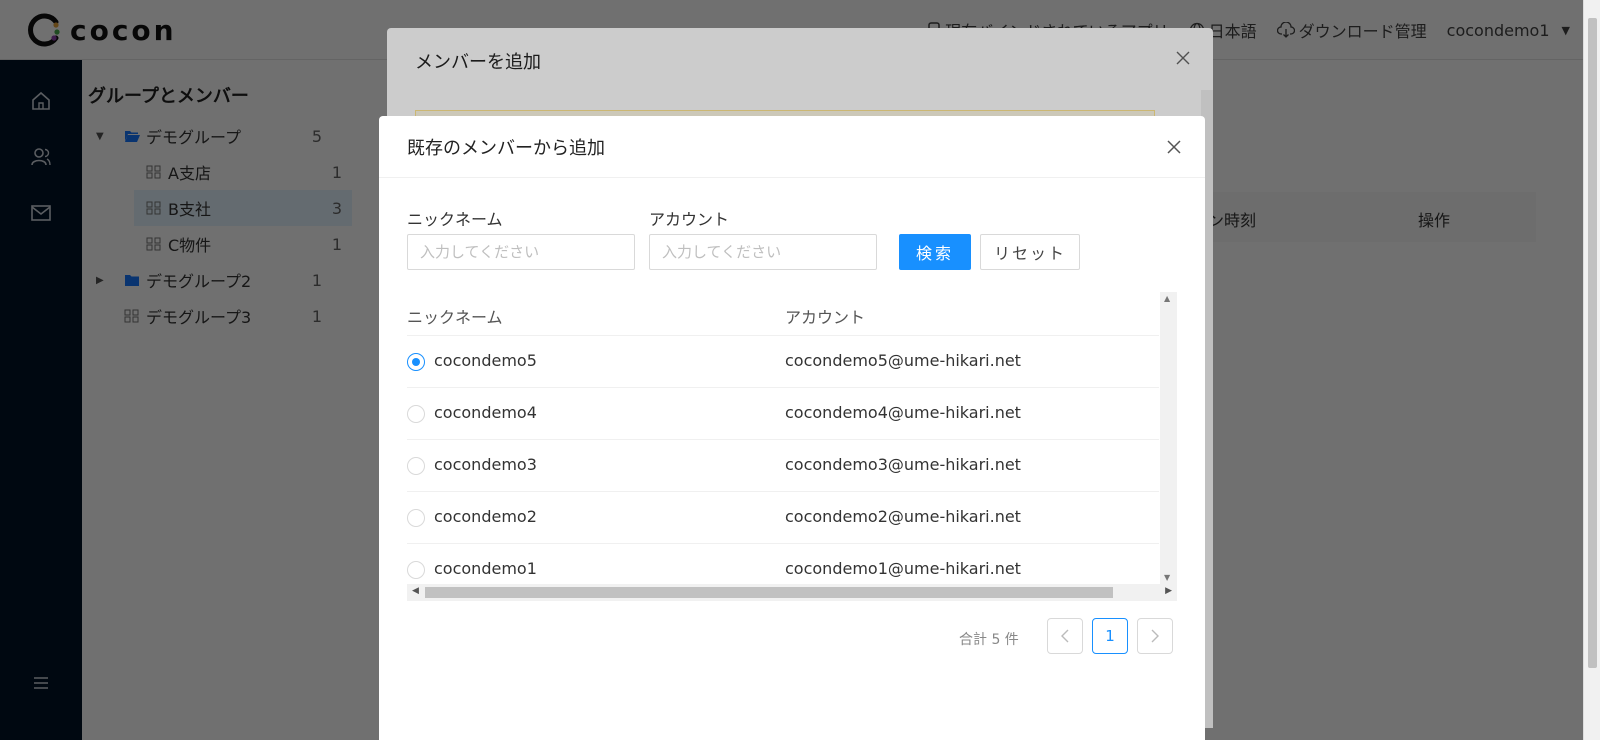 The image size is (1600, 740). What do you see at coordinates (1168, 591) in the screenshot?
I see `scroll-right-icon: ▶` at bounding box center [1168, 591].